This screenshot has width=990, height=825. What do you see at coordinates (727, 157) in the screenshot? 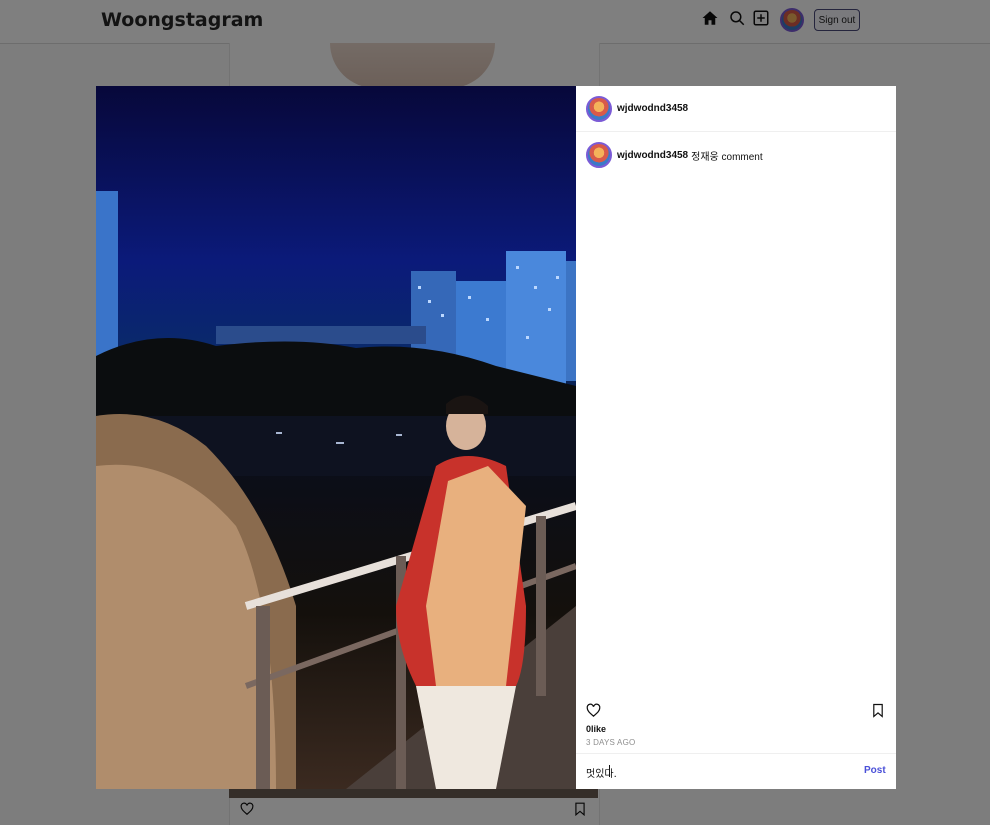
I see `comment-text: 정재웅 comment` at bounding box center [727, 157].